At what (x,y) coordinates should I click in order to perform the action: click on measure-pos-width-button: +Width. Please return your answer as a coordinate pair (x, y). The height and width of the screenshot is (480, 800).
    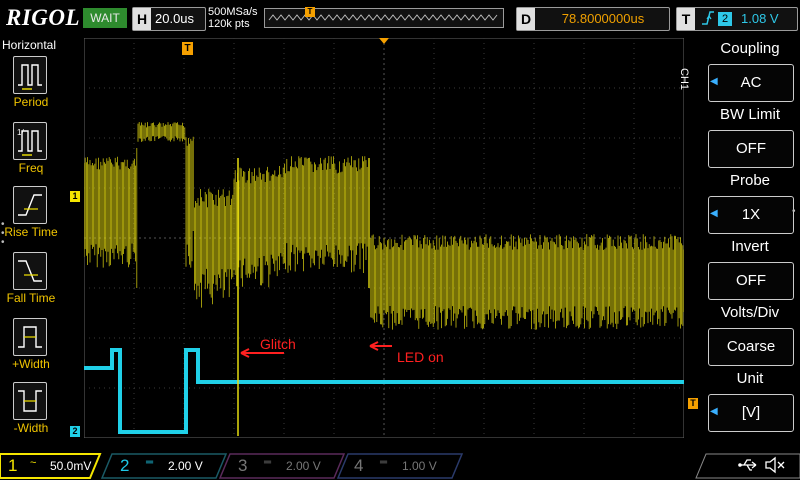
    Looking at the image, I should click on (31, 349).